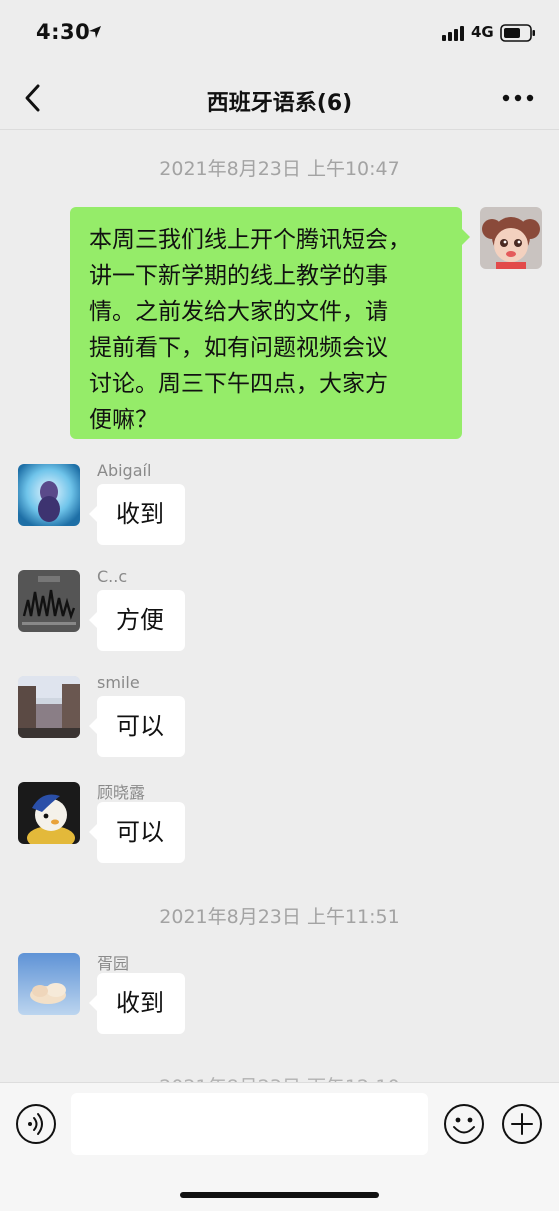  What do you see at coordinates (238, 348) in the screenshot?
I see `message-line: 提前看下，如有问题视频会议` at bounding box center [238, 348].